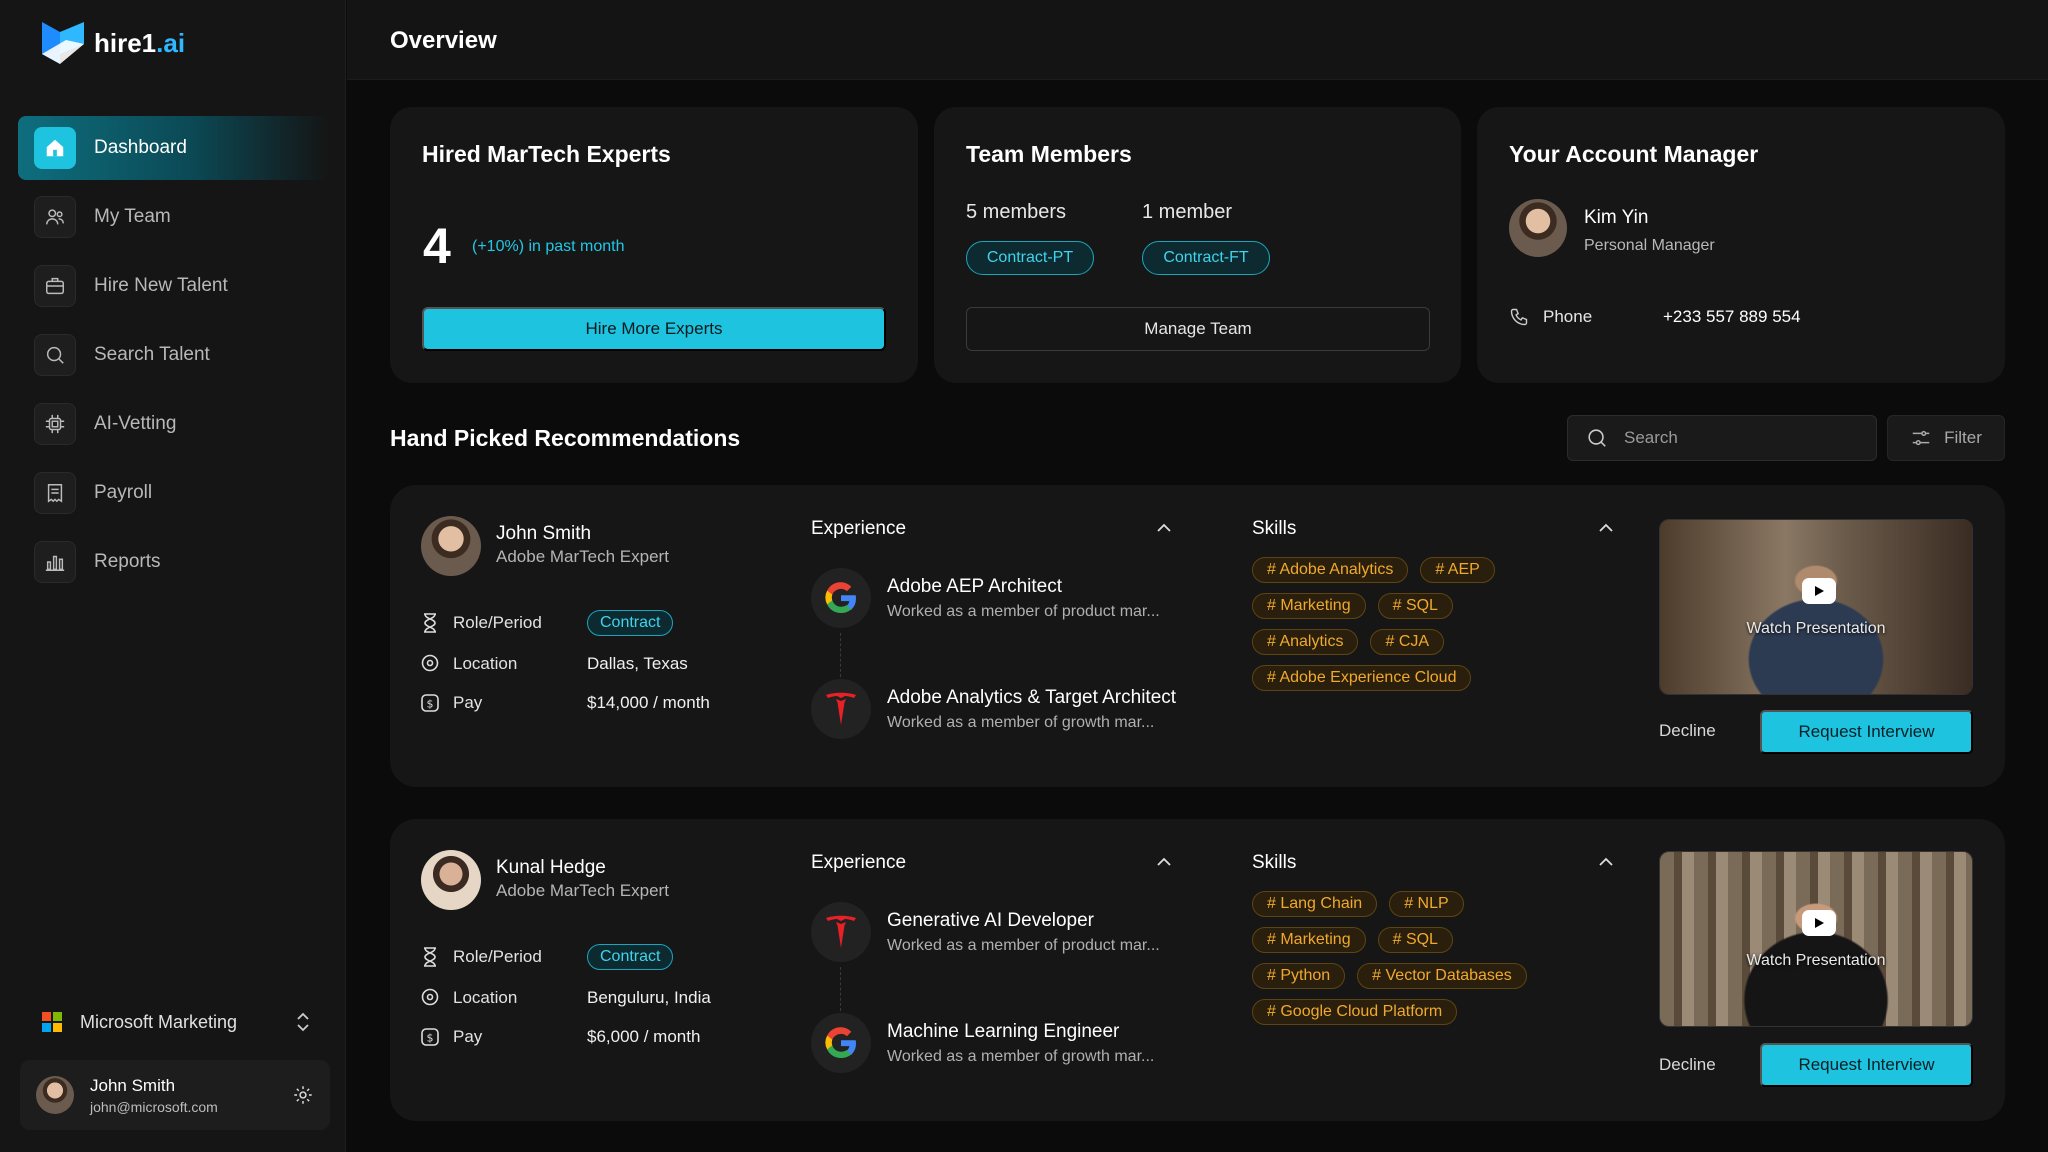 The height and width of the screenshot is (1152, 2048). What do you see at coordinates (654, 329) in the screenshot?
I see `hire-more-experts-button: Hire More Experts` at bounding box center [654, 329].